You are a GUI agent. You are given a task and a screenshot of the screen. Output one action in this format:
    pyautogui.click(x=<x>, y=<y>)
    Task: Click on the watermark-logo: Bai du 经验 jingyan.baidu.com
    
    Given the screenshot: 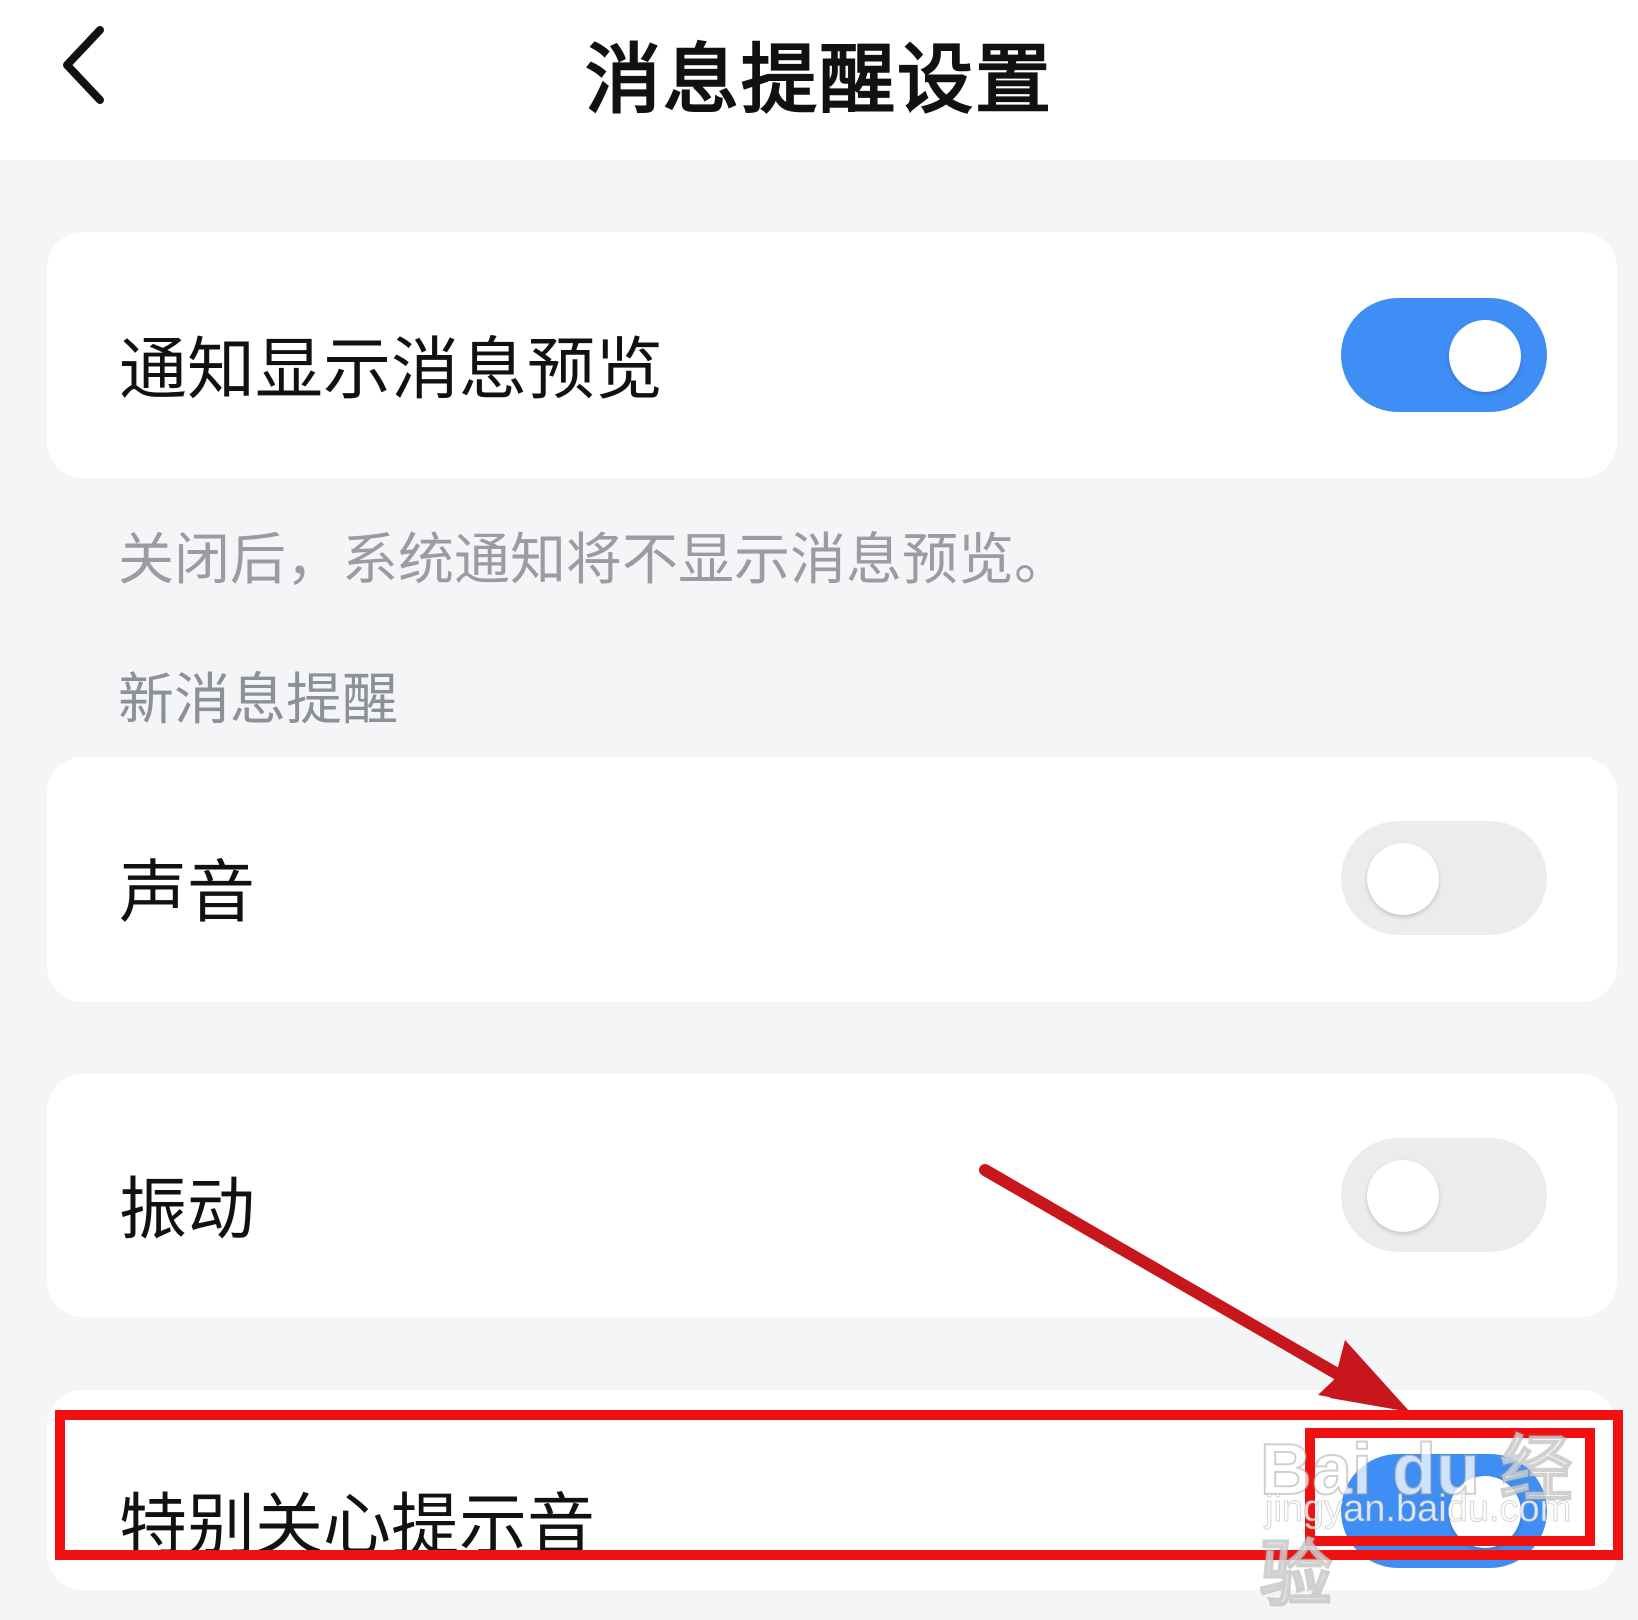 What is the action you would take?
    pyautogui.click(x=1430, y=1508)
    